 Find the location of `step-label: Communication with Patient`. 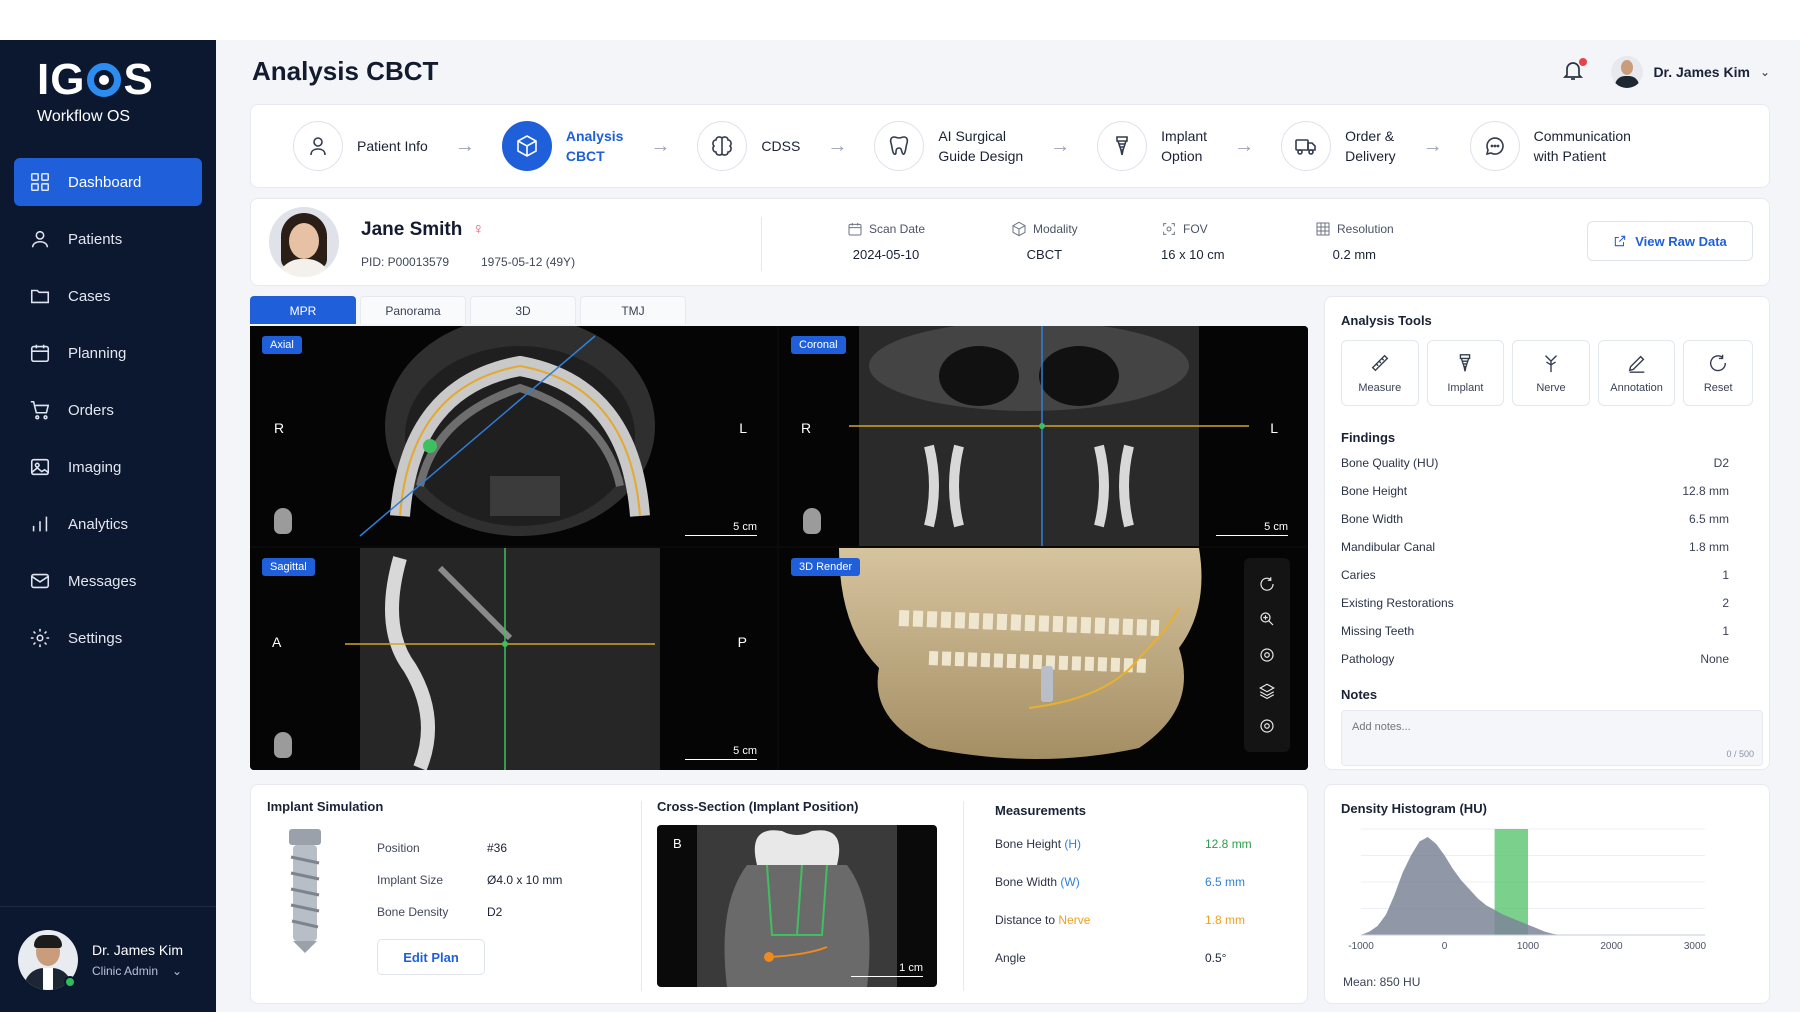

step-label: Communication with Patient is located at coordinates (1582, 146).